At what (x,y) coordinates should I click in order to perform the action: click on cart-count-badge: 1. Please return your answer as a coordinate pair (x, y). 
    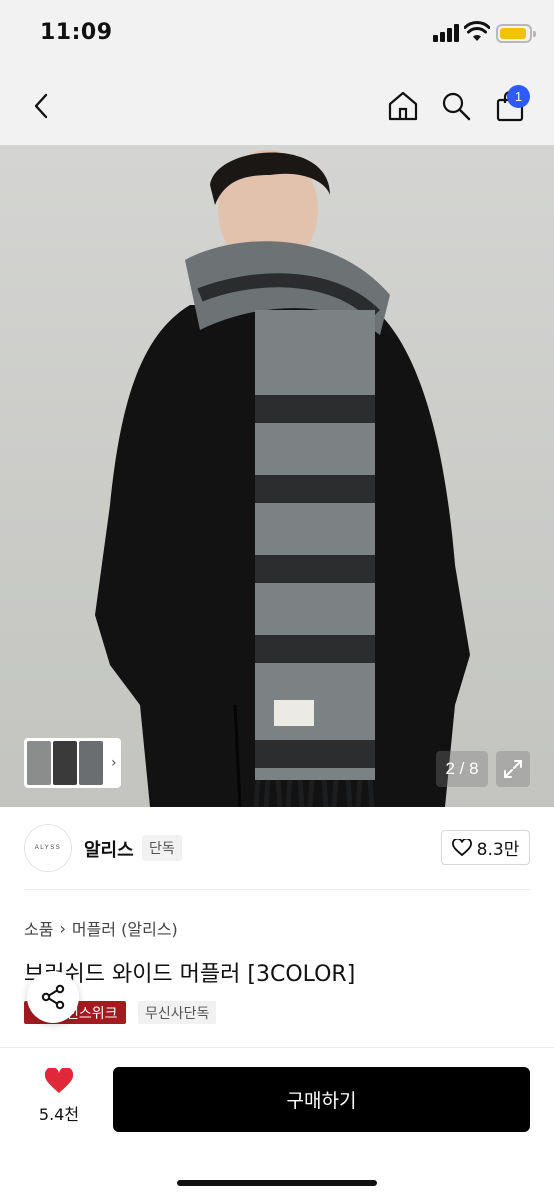
    Looking at the image, I should click on (518, 96).